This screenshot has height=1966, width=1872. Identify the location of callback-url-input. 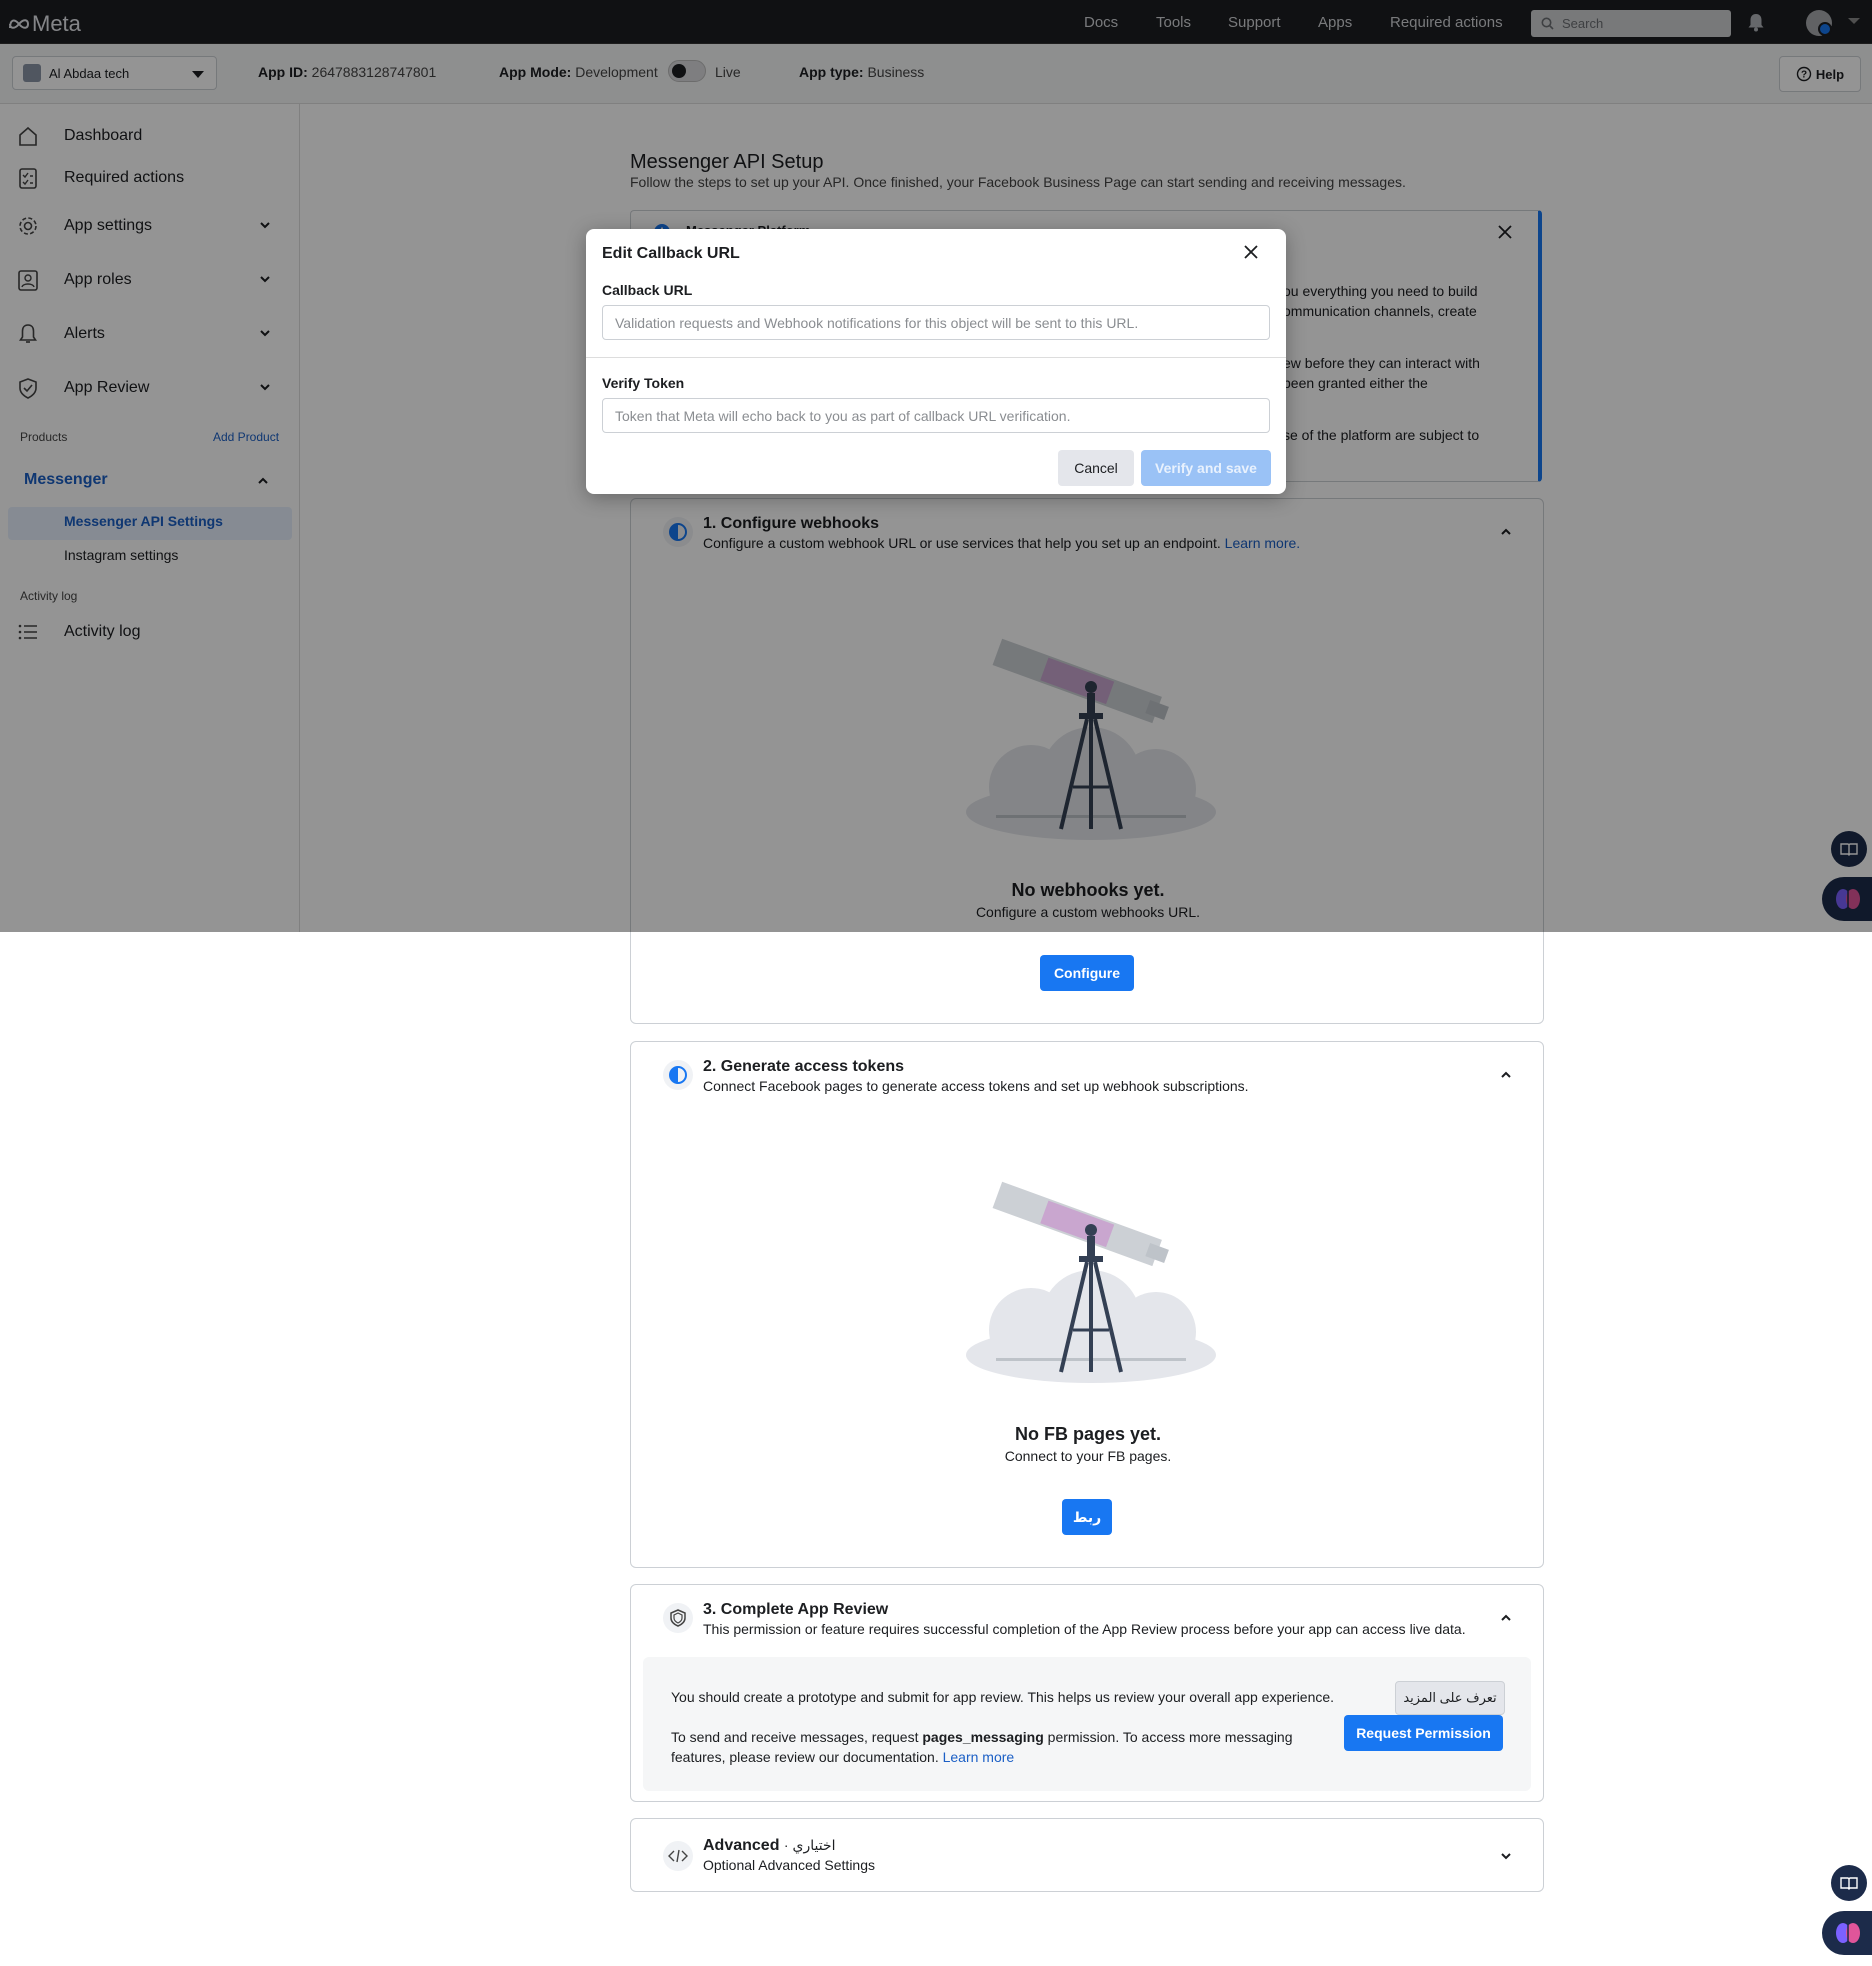
(936, 322).